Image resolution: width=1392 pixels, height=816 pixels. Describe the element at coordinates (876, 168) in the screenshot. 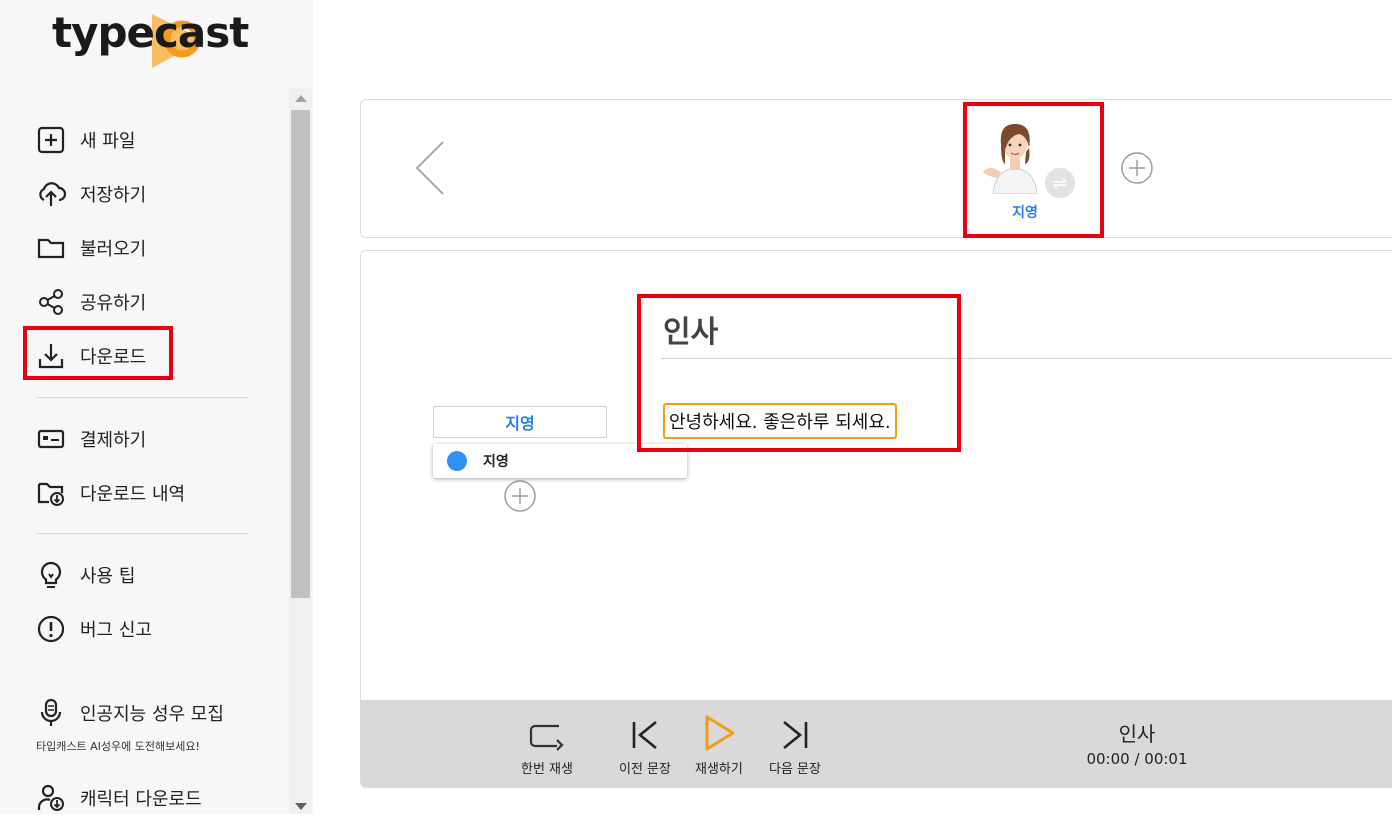

I see `character-bar: ⇌ 지영` at that location.